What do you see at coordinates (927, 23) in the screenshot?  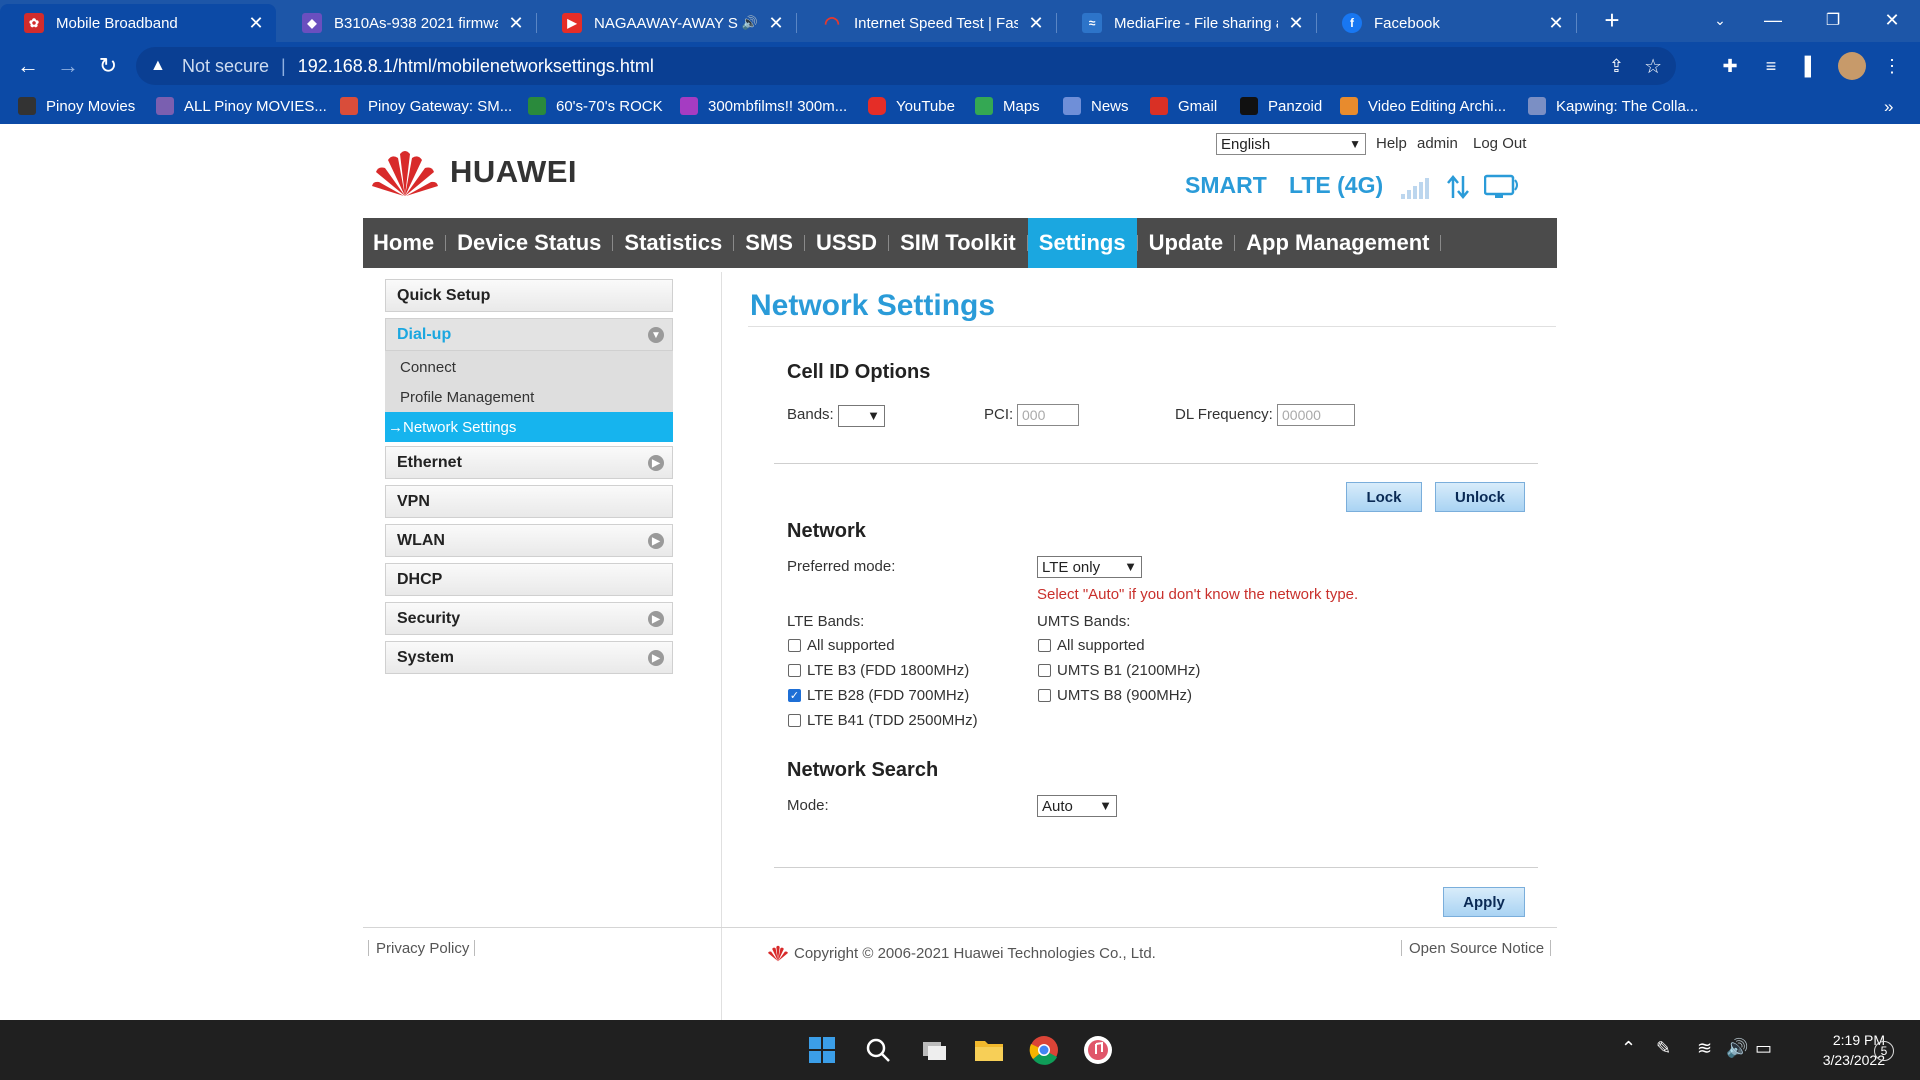 I see `tab-fast-speed-test: ◠ Internet Speed Test | Fast.cc ✕` at bounding box center [927, 23].